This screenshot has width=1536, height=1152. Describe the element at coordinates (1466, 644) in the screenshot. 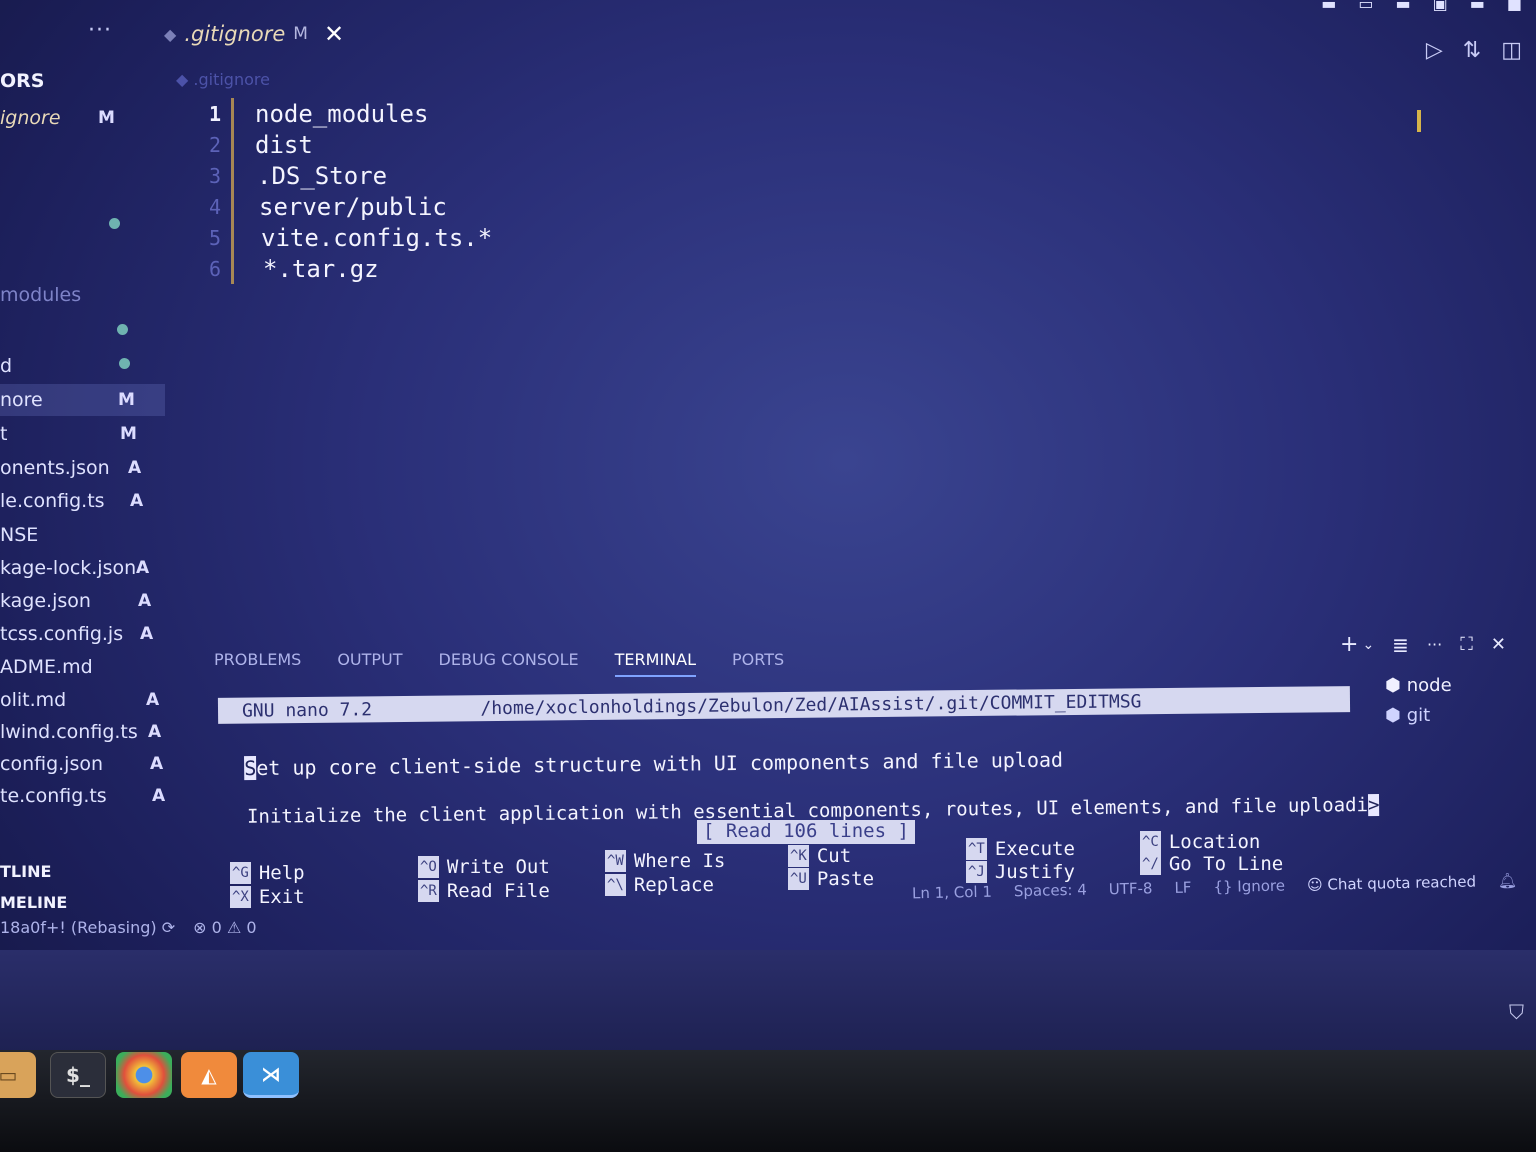

I see `maximize-panel-icon: ⛶` at that location.